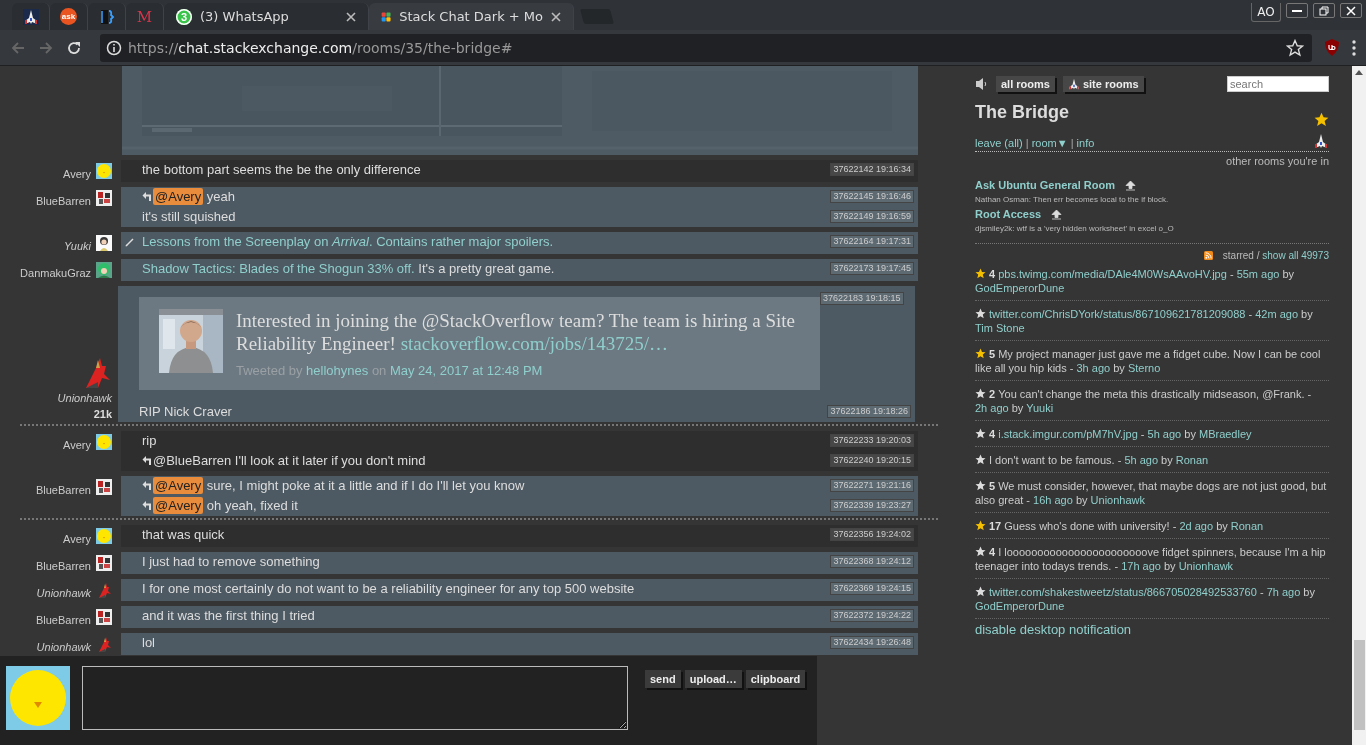 The height and width of the screenshot is (745, 1366). I want to click on browser-tab: 3 (3) WhatsApp, so click(266, 16).